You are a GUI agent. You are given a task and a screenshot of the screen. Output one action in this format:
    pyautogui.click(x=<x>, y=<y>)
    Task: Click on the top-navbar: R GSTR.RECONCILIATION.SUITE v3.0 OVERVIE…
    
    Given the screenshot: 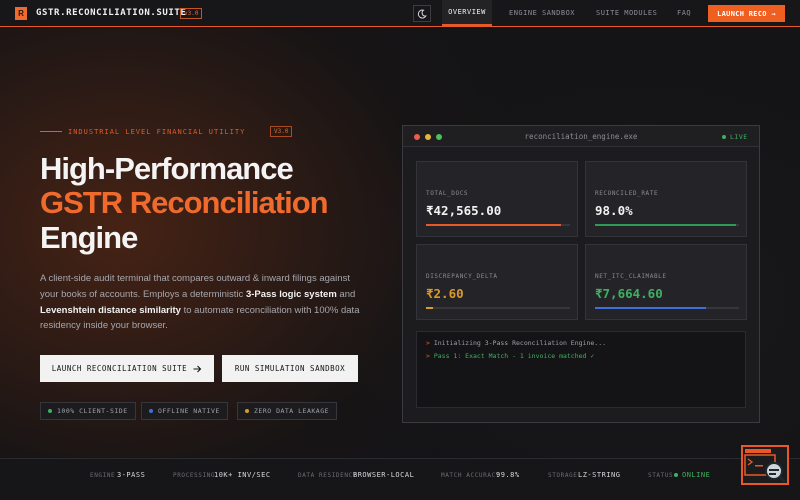 What is the action you would take?
    pyautogui.click(x=400, y=13)
    